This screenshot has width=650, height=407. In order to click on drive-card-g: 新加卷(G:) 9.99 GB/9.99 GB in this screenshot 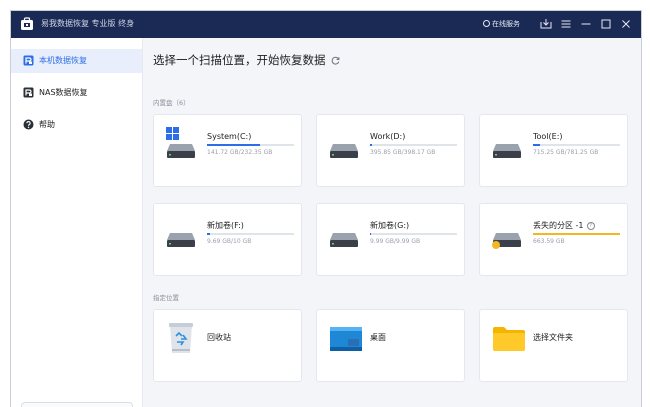, I will do `click(390, 239)`.